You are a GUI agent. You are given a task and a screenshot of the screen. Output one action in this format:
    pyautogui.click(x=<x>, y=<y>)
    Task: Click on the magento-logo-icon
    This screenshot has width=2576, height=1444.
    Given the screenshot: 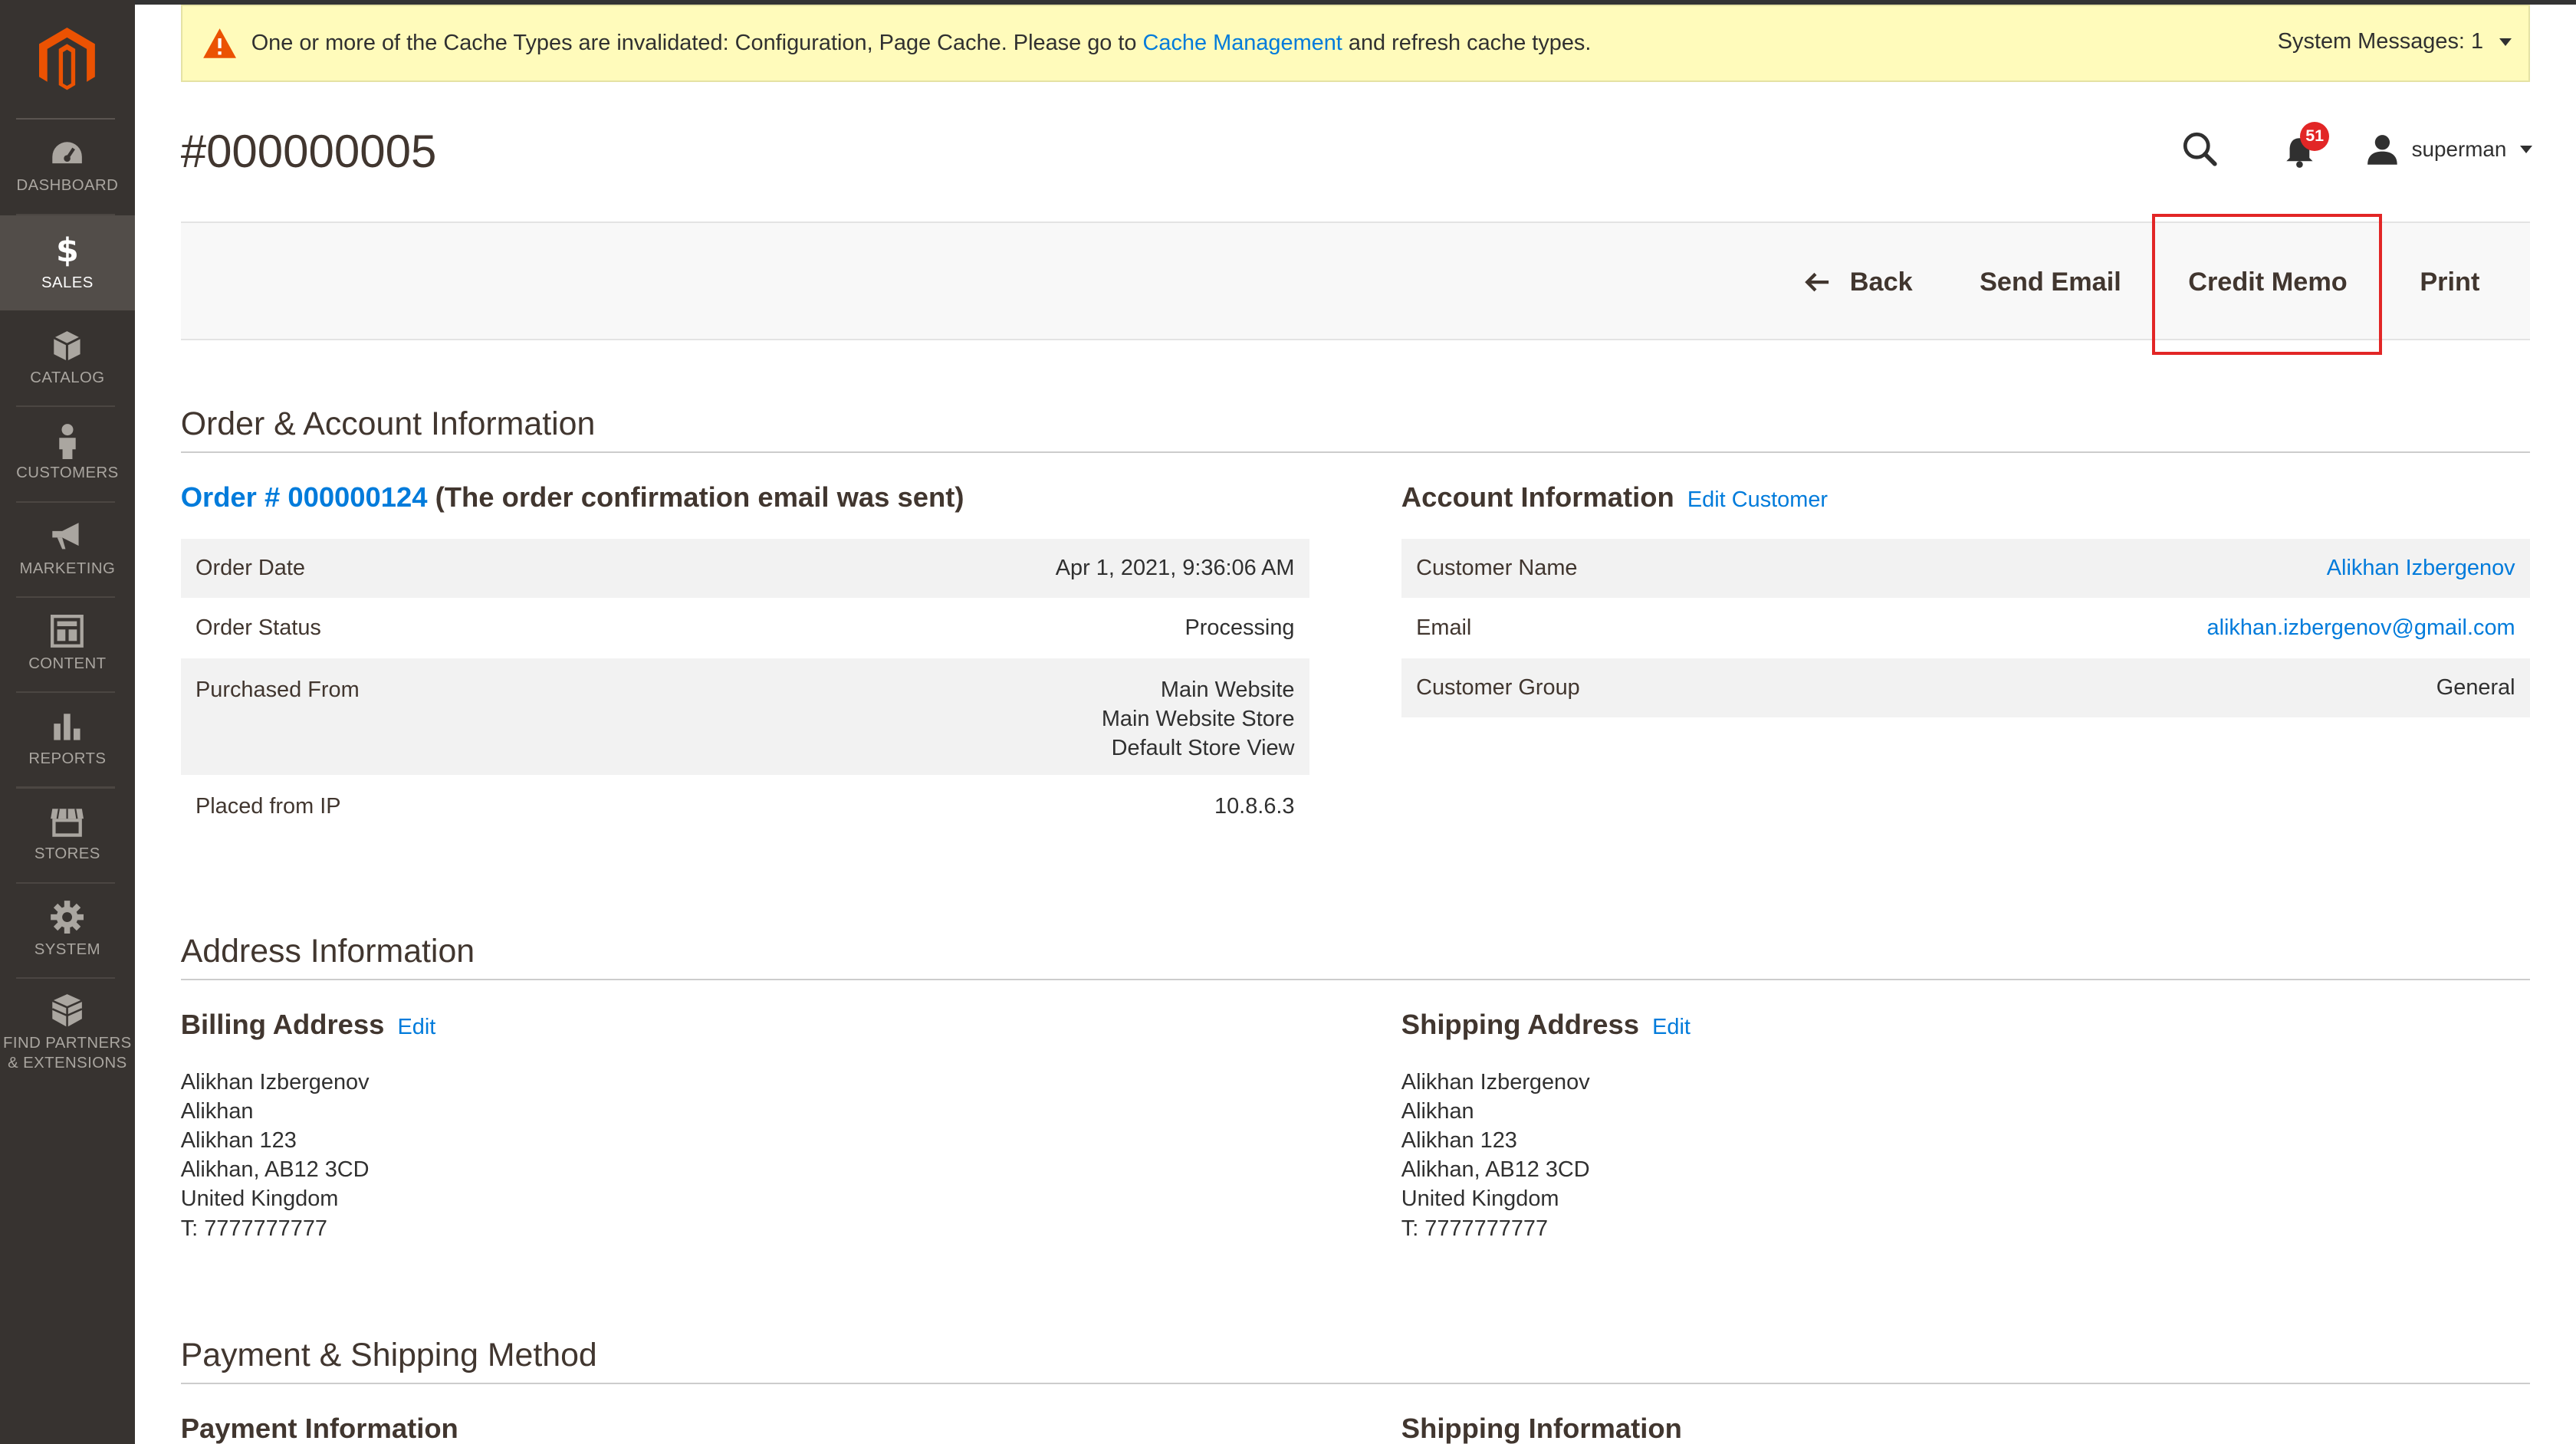 What is the action you would take?
    pyautogui.click(x=67, y=59)
    